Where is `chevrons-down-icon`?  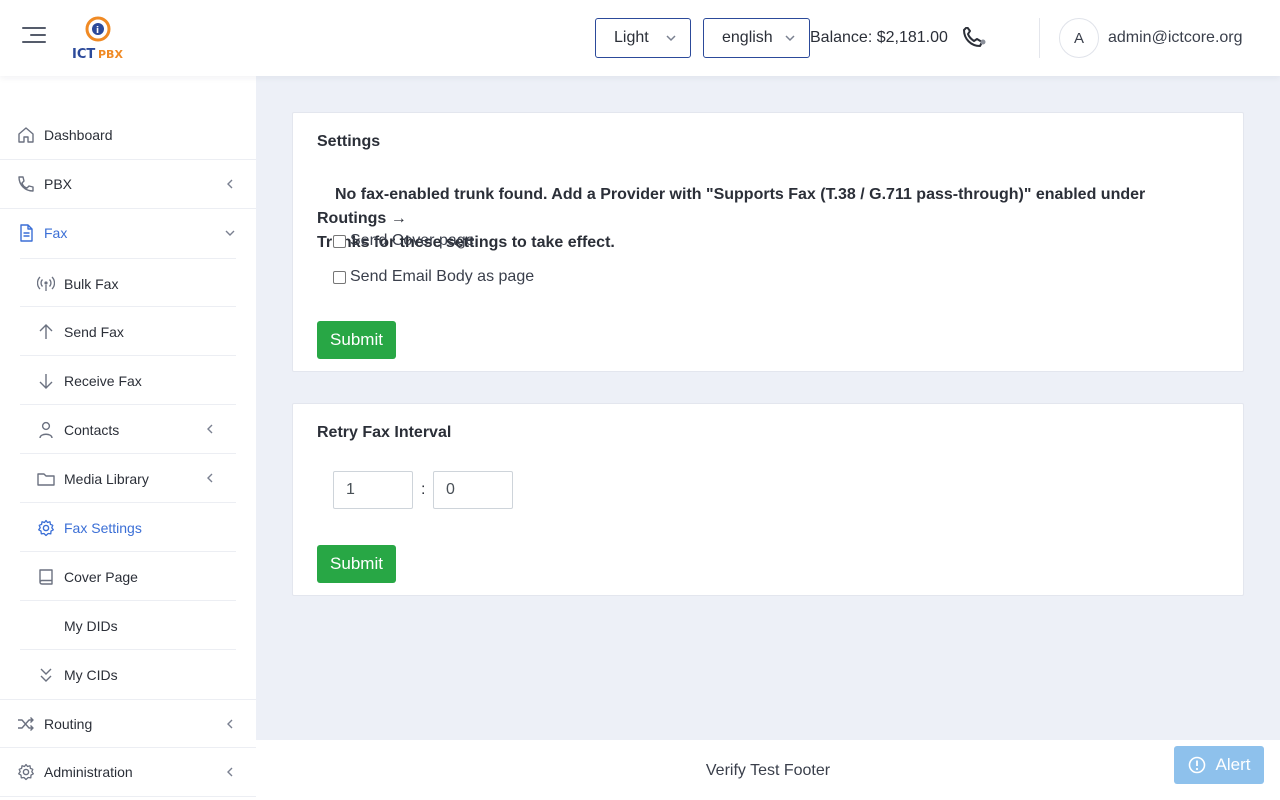 chevrons-down-icon is located at coordinates (46, 675).